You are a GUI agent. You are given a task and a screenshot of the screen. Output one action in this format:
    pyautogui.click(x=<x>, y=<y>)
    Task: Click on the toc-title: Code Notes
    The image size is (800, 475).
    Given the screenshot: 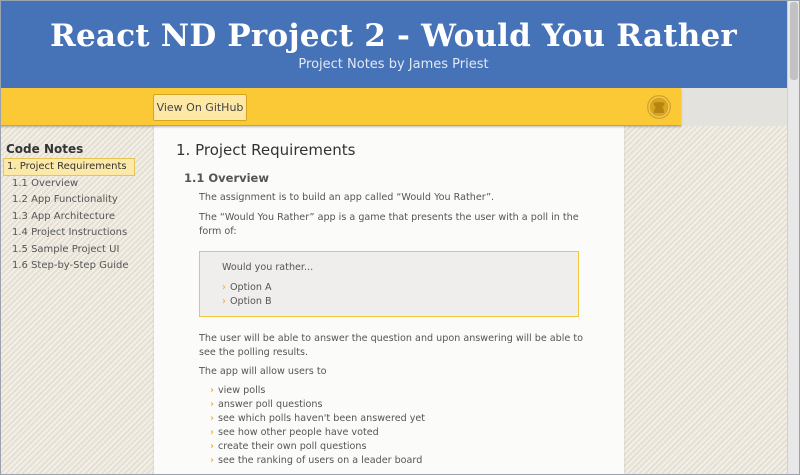 What is the action you would take?
    pyautogui.click(x=45, y=149)
    